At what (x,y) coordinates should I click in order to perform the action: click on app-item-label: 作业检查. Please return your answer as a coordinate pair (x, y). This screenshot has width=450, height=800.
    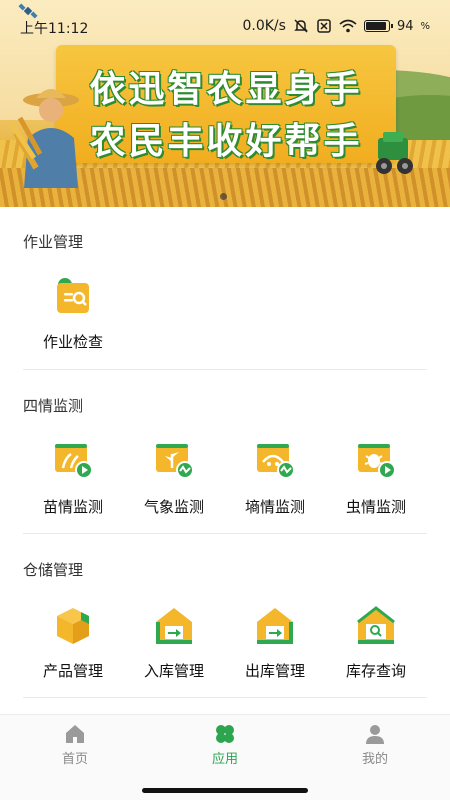
    Looking at the image, I should click on (72, 342).